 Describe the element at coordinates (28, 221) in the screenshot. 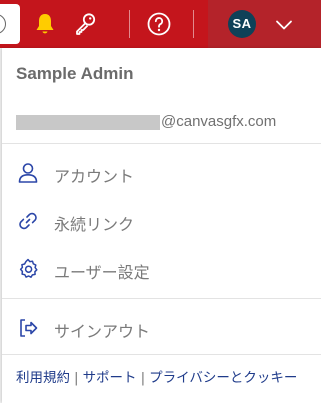

I see `link-icon` at that location.